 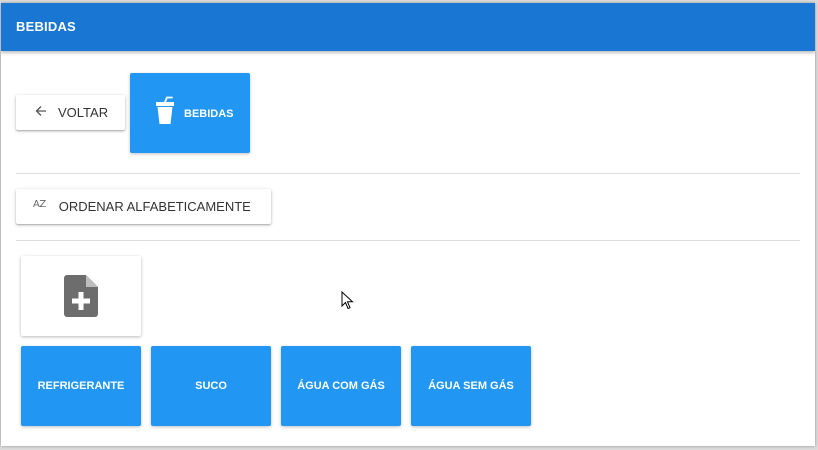 I want to click on sort-alphabetically-button: AZ ORDENAR ALFABETICAMENTE, so click(x=143, y=206).